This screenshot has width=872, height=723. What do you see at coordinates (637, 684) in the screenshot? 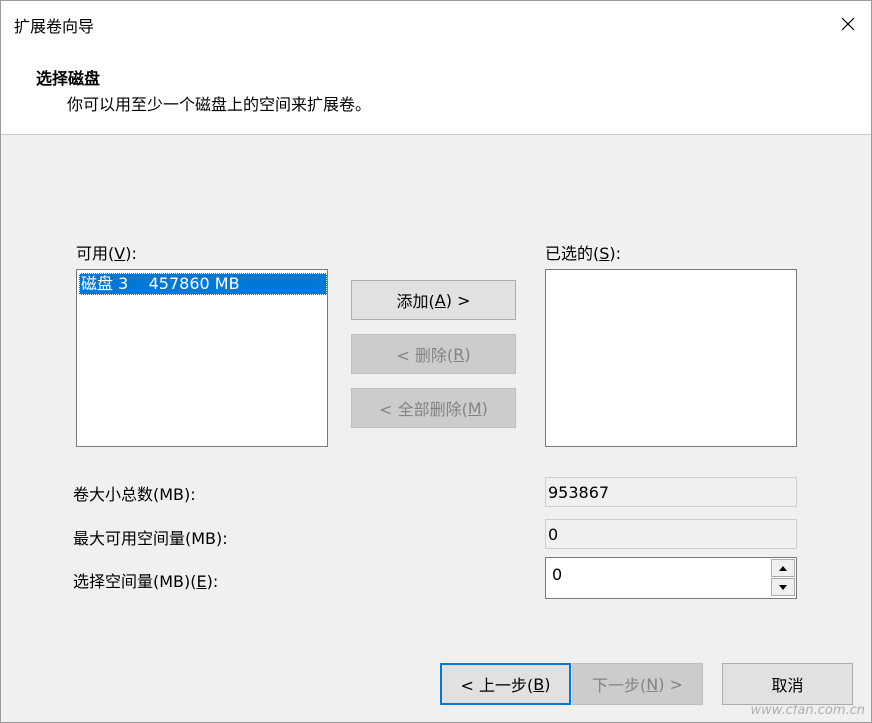
I see `next-button: 下一步(N) >` at bounding box center [637, 684].